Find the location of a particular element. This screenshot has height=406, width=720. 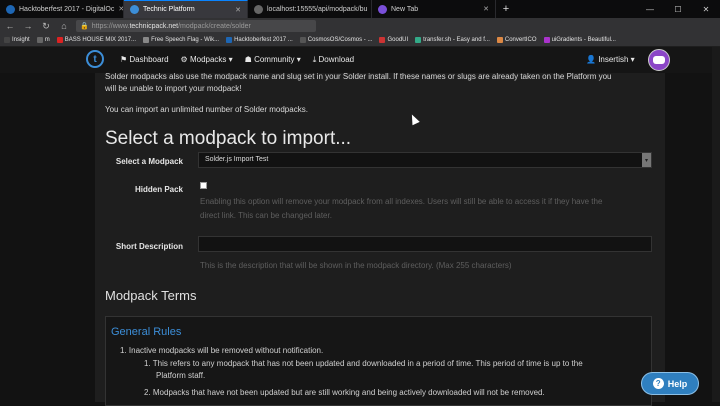

folder-icon is located at coordinates (39, 40).